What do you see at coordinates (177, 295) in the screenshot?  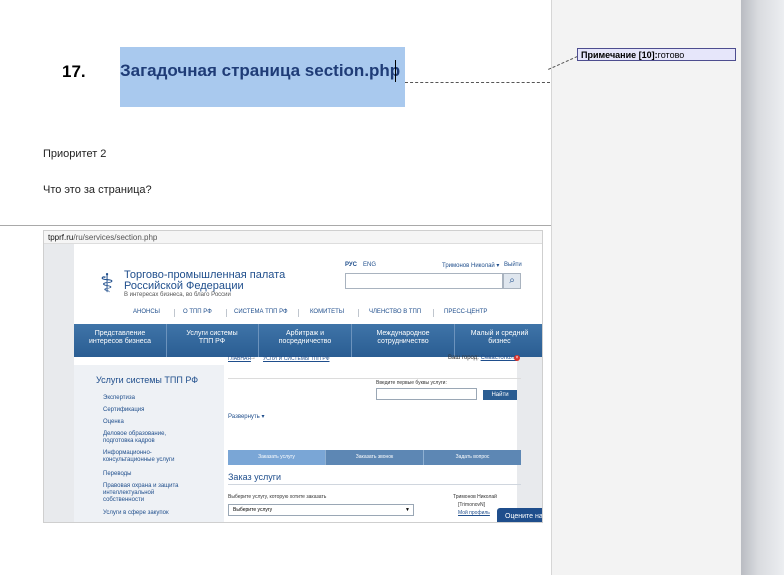 I see `org-tagline: В интересах бизнеса, во благо России` at bounding box center [177, 295].